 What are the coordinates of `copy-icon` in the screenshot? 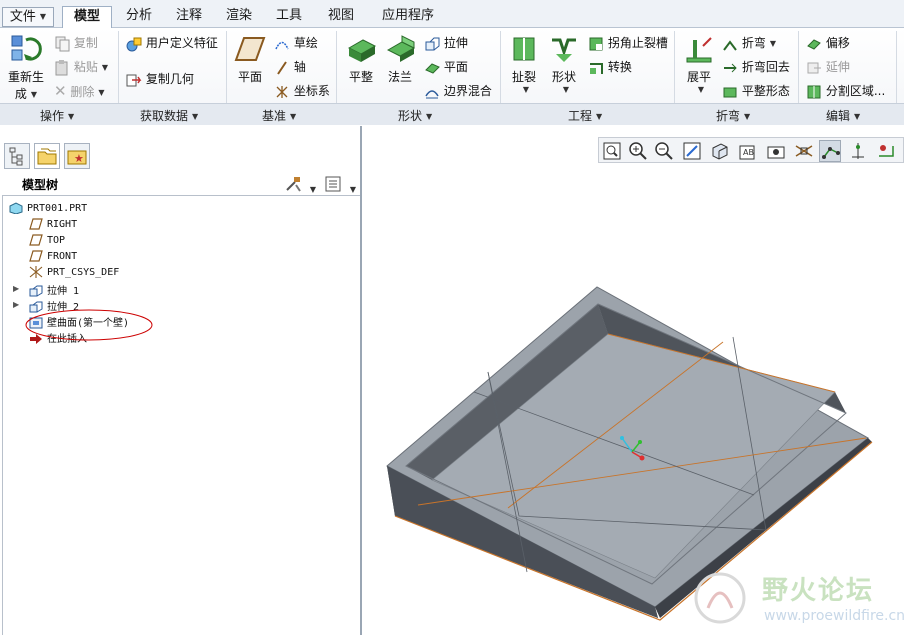 It's located at (62, 43).